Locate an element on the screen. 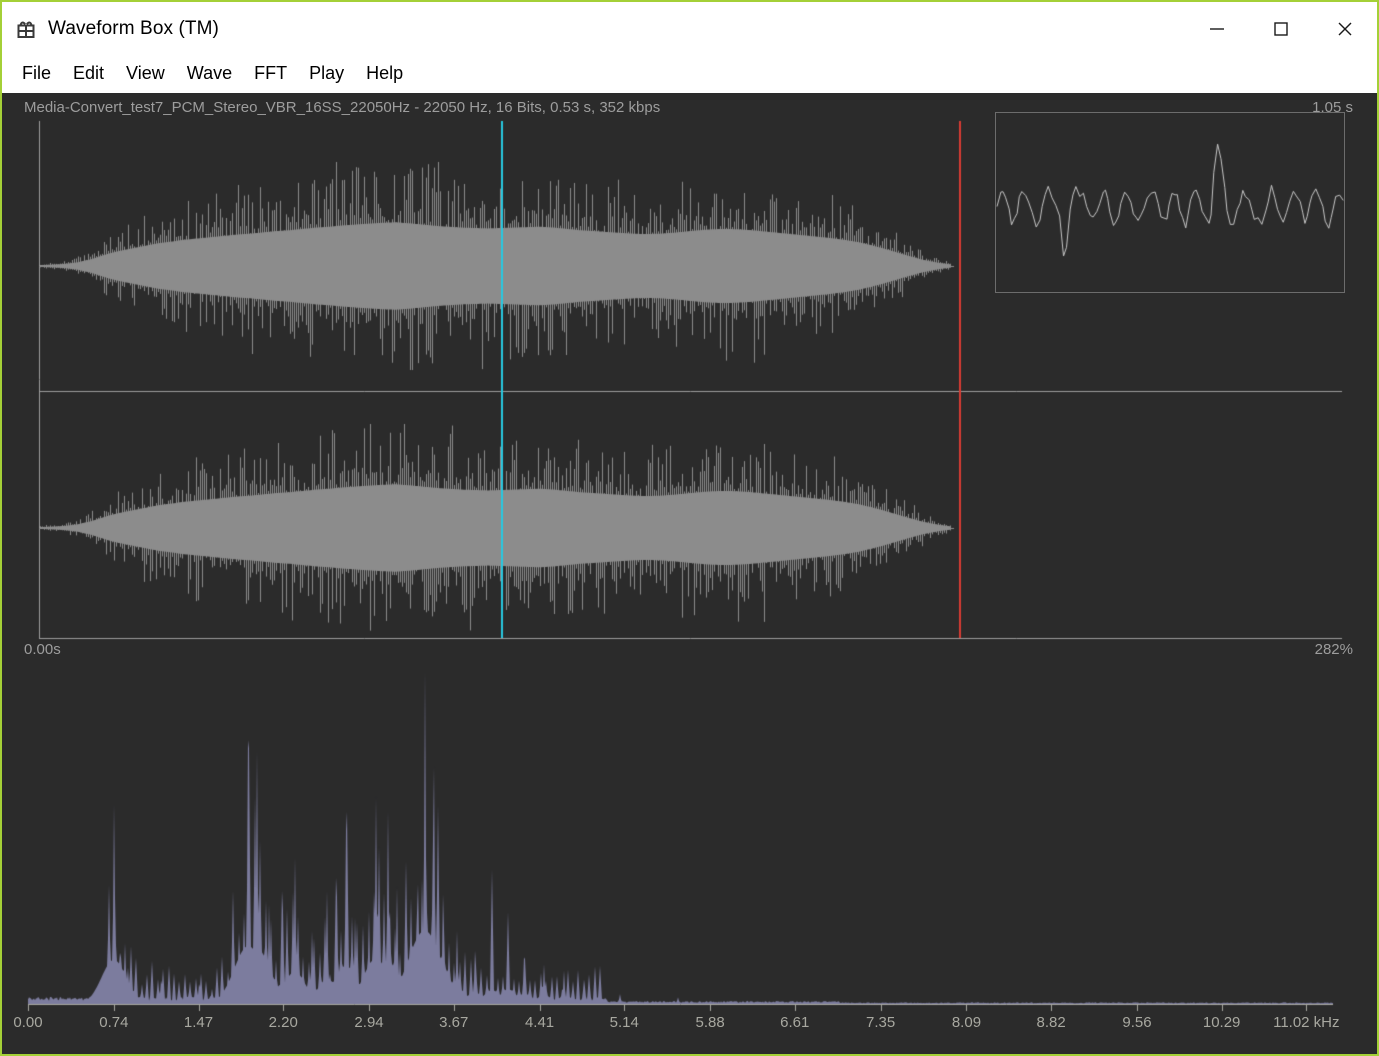 Image resolution: width=1379 pixels, height=1056 pixels. fft-tick-label: 6.61 is located at coordinates (795, 1022).